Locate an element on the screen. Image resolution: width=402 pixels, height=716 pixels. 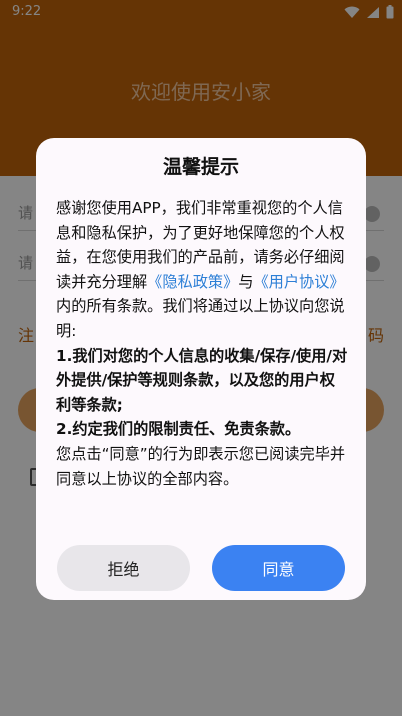
body-outro: 您点击“同意”的行为即表示您已阅读完毕并同意以上协议的全部内容。 is located at coordinates (201, 466).